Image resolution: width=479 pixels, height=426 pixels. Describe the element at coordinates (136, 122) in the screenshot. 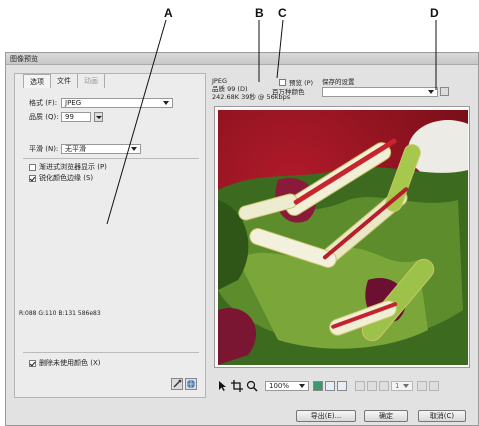

I see `callout-a-line` at that location.